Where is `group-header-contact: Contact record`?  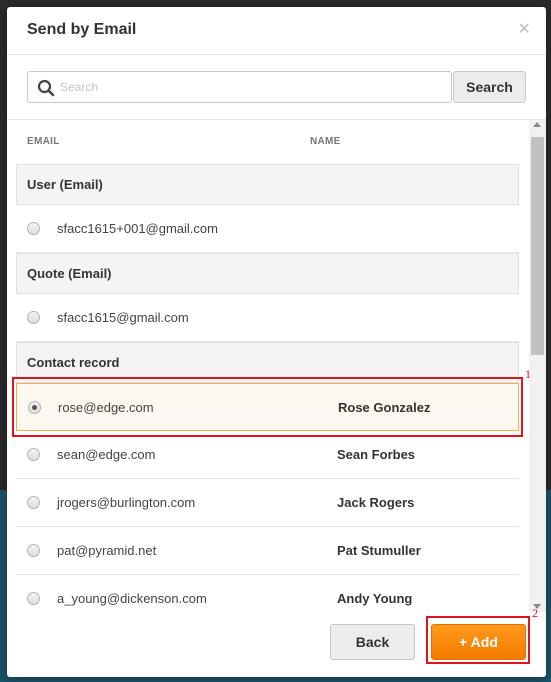 group-header-contact: Contact record is located at coordinates (267, 362).